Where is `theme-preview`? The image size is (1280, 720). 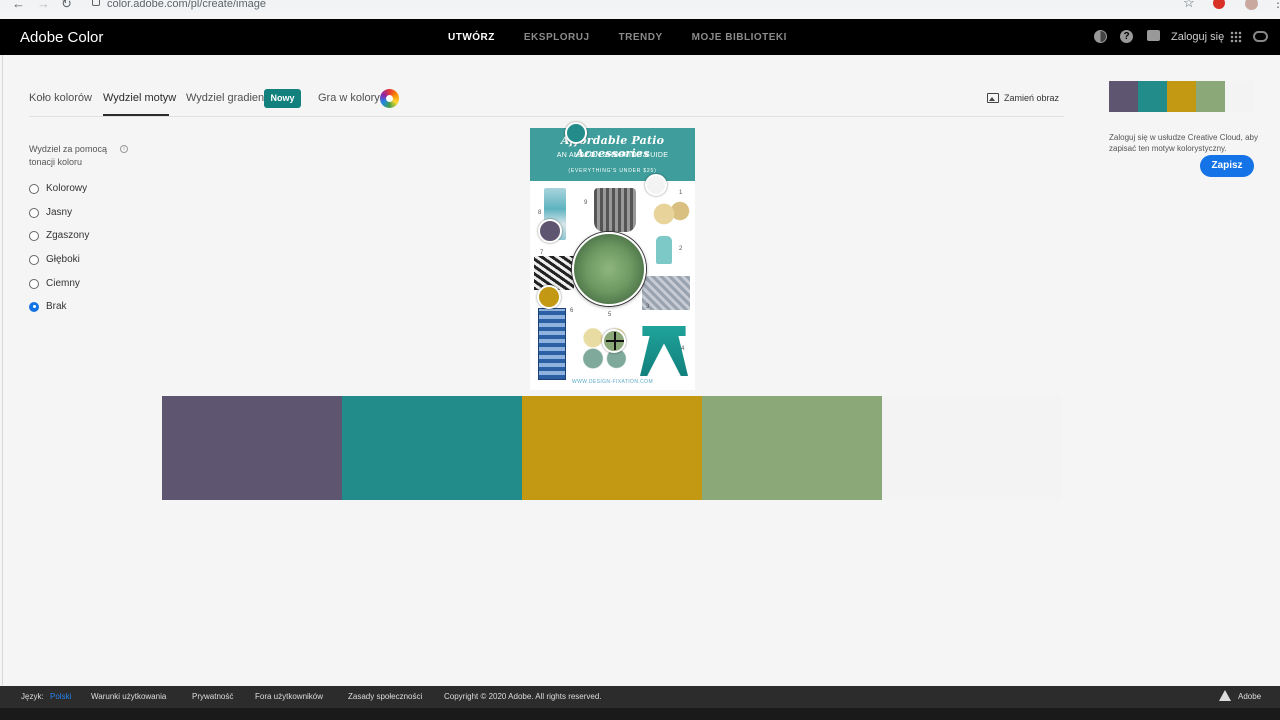
theme-preview is located at coordinates (1181, 96).